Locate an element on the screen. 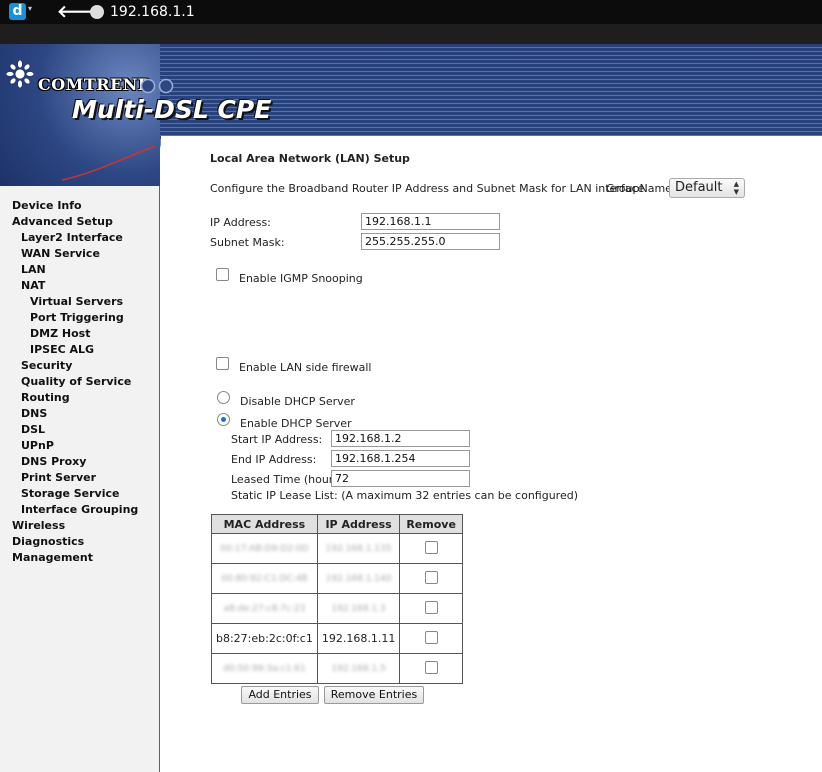 This screenshot has height=772, width=822. mac-cell: 00:80:92:C1:DC:4B is located at coordinates (264, 578).